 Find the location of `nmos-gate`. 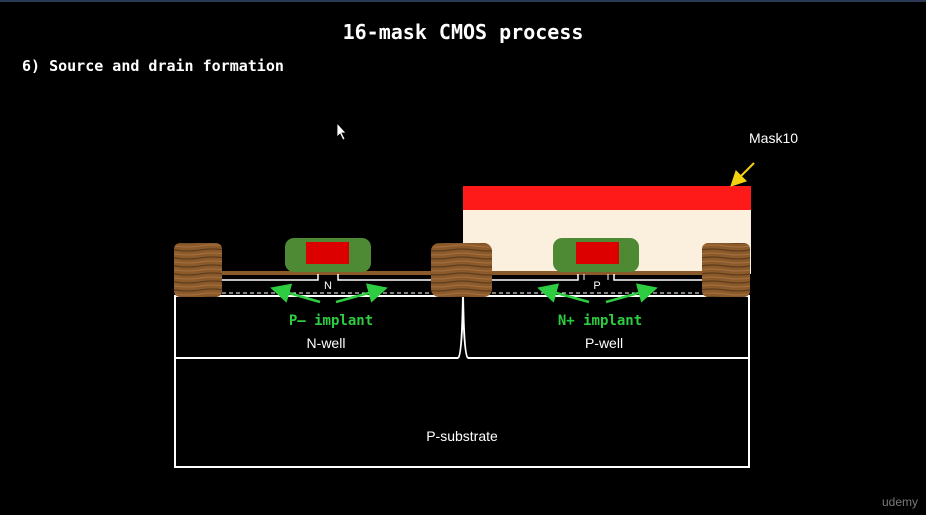

nmos-gate is located at coordinates (597, 253).